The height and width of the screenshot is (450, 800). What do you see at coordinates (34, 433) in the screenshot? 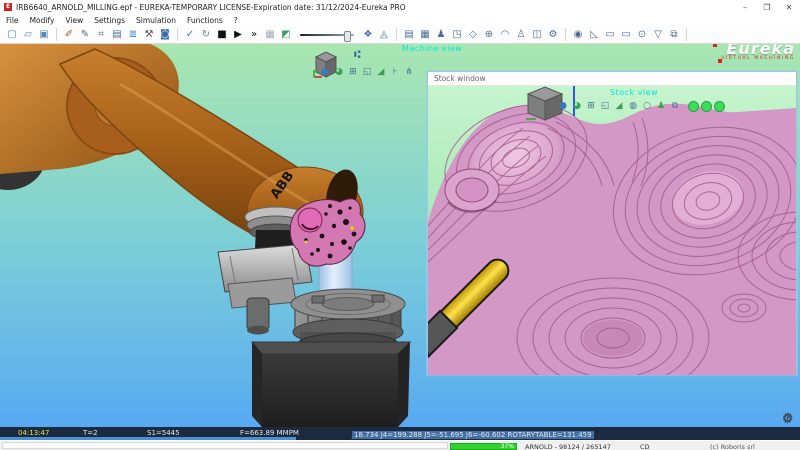
I see `elapsed-time: 04:13:47` at bounding box center [34, 433].